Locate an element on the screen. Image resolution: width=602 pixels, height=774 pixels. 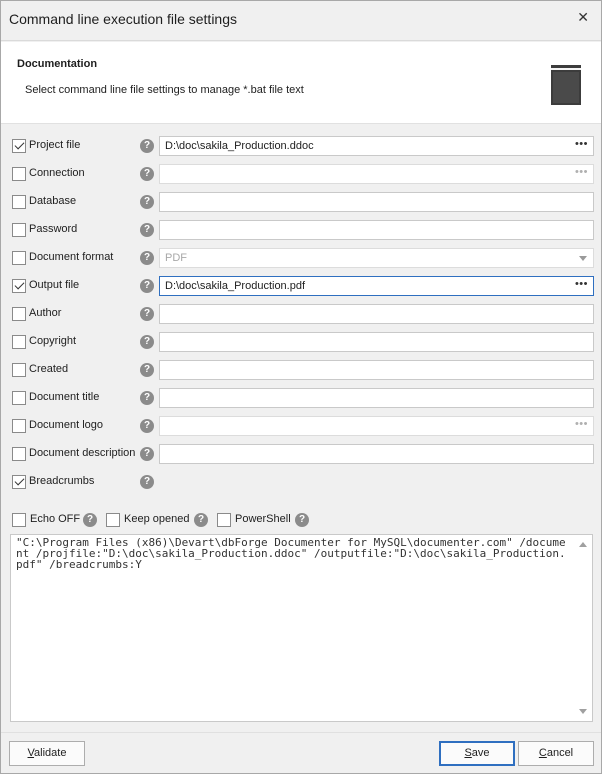
field-row-database: Database? is located at coordinates (301, 202).